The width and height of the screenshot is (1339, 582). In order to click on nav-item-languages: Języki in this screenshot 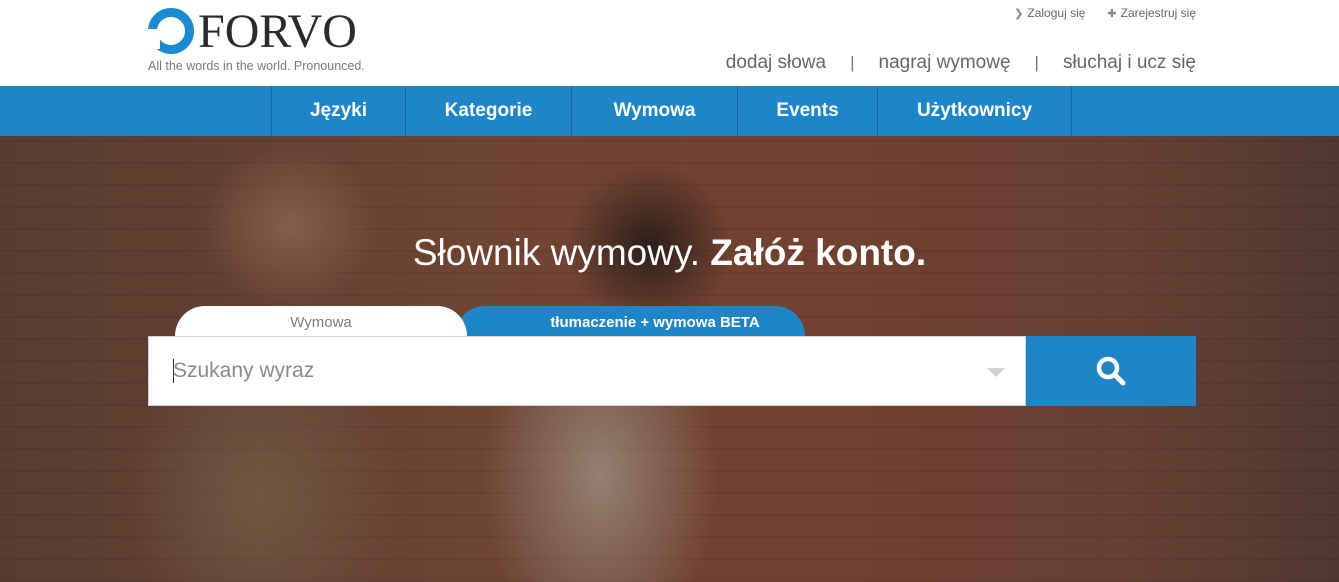, I will do `click(339, 111)`.